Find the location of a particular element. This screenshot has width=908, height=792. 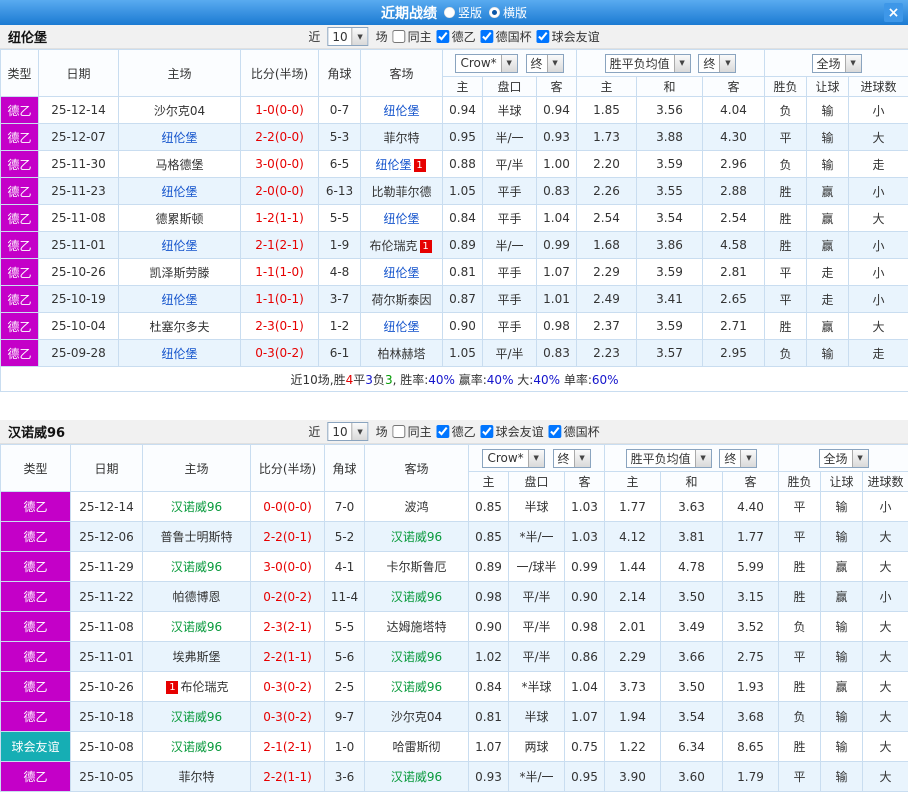

away-team-cell: 沙尔克04 is located at coordinates (417, 717).